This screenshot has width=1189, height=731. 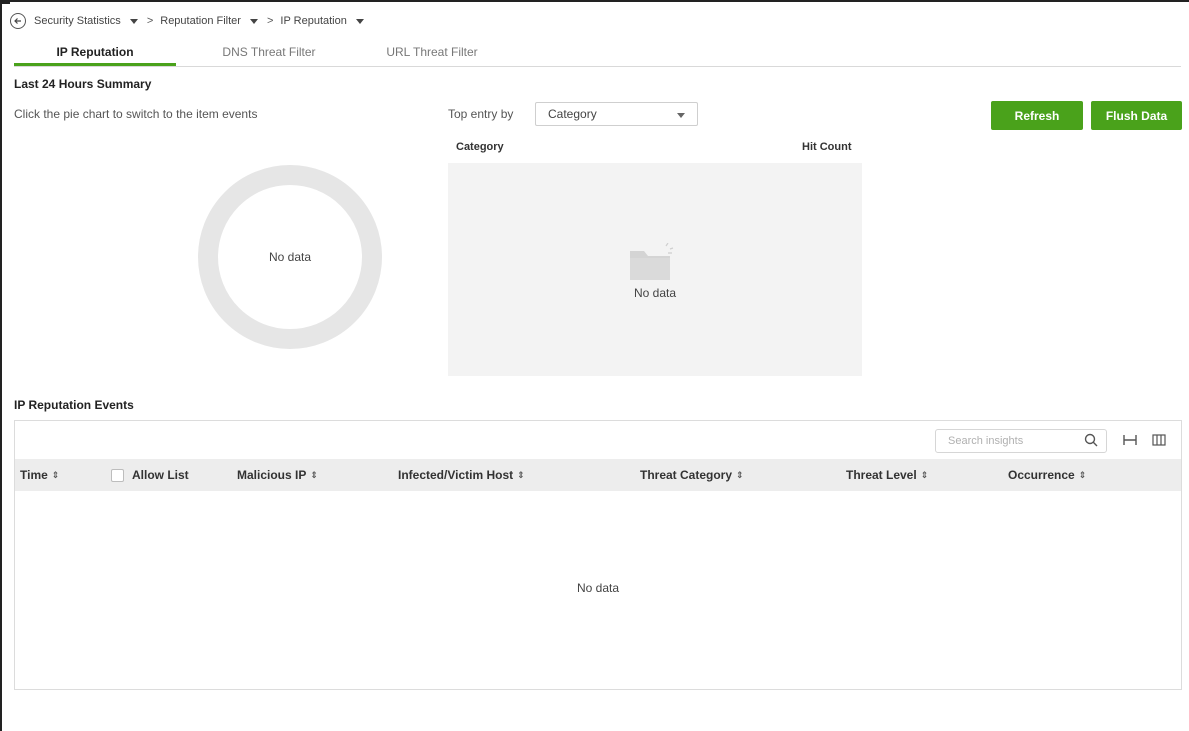 I want to click on corner-mark, so click(x=5, y=2).